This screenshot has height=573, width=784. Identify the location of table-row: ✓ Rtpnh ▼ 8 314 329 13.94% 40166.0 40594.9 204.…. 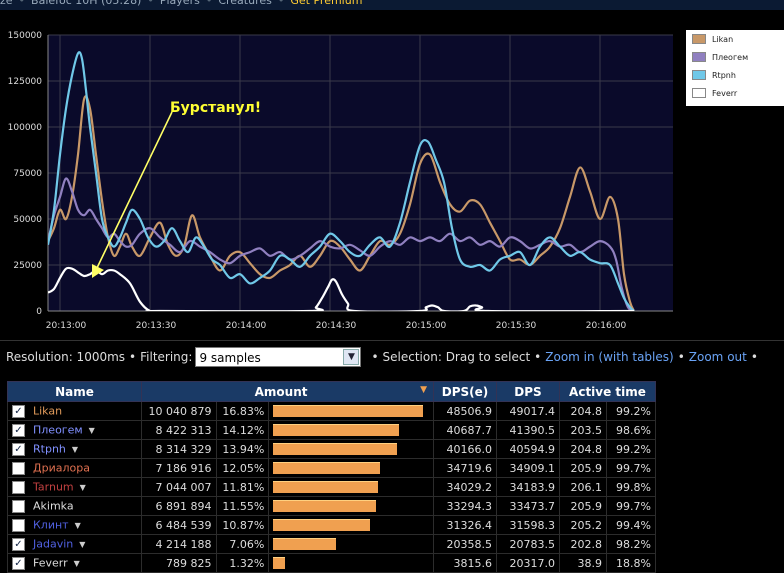
(331, 449).